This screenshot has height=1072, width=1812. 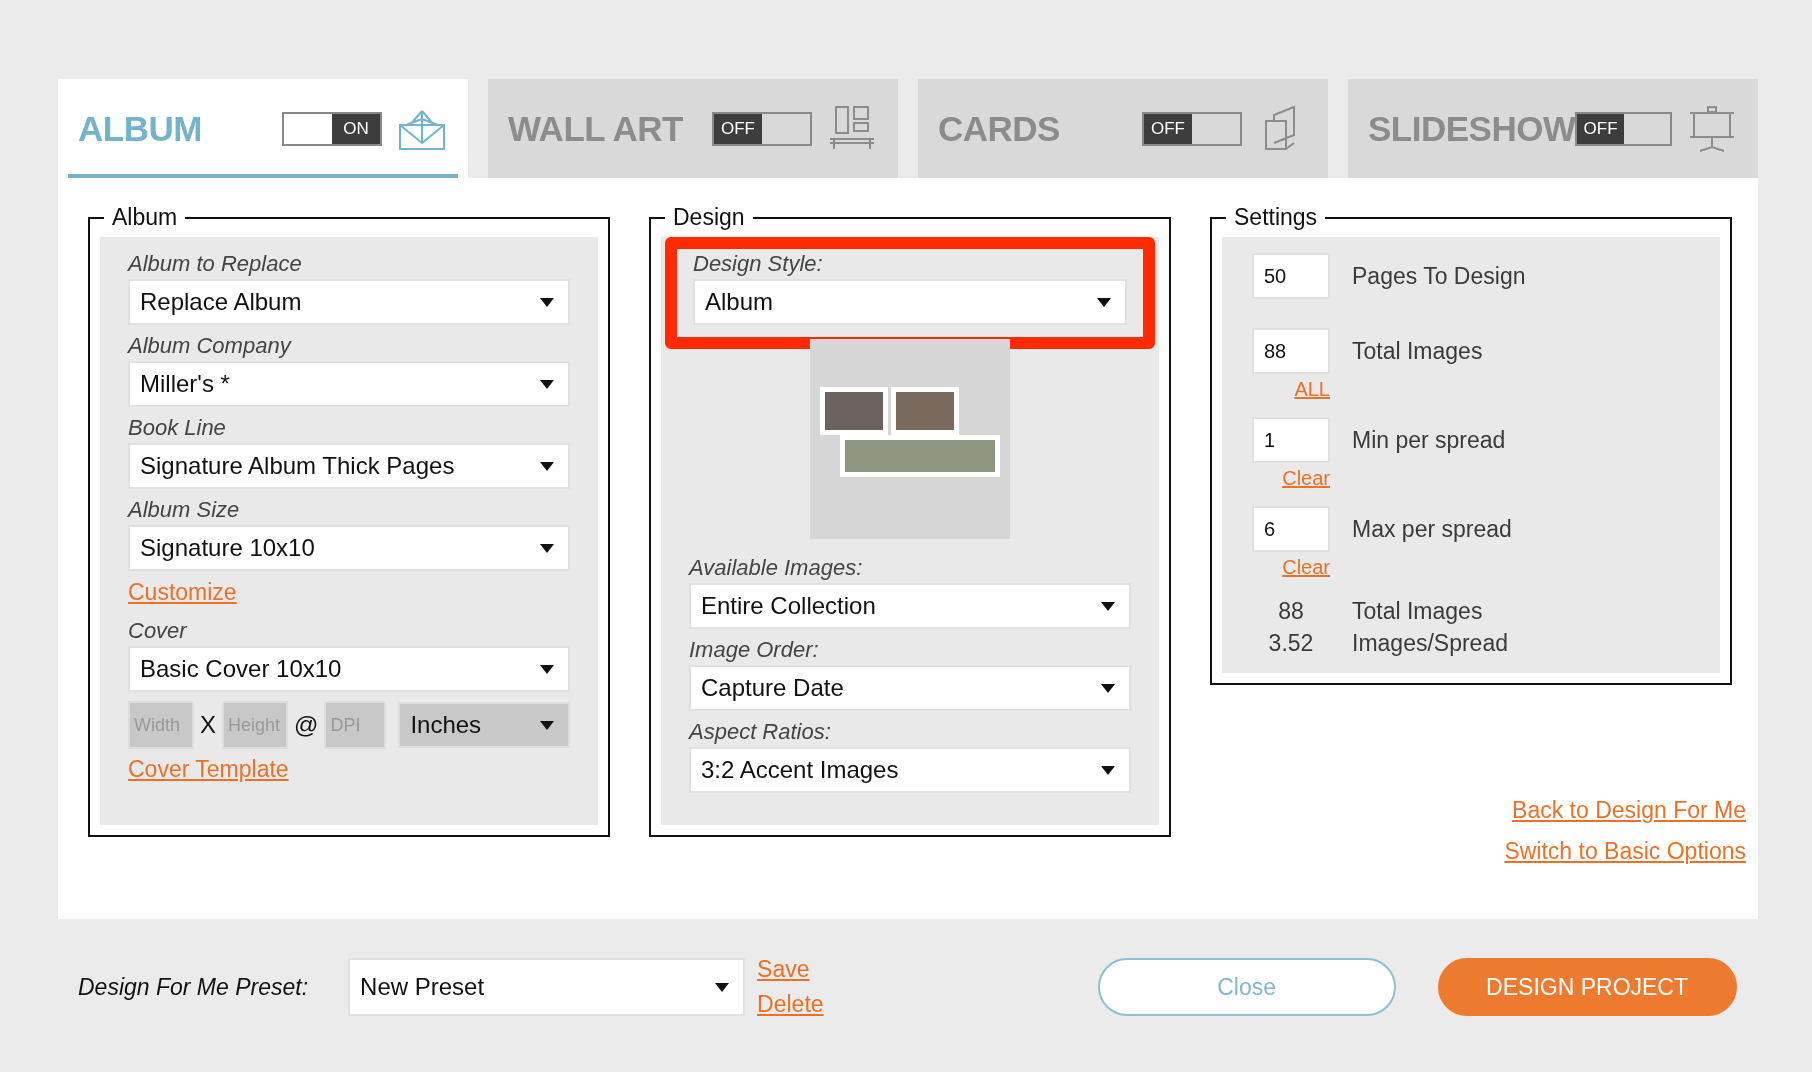 I want to click on times-sign: X, so click(x=208, y=725).